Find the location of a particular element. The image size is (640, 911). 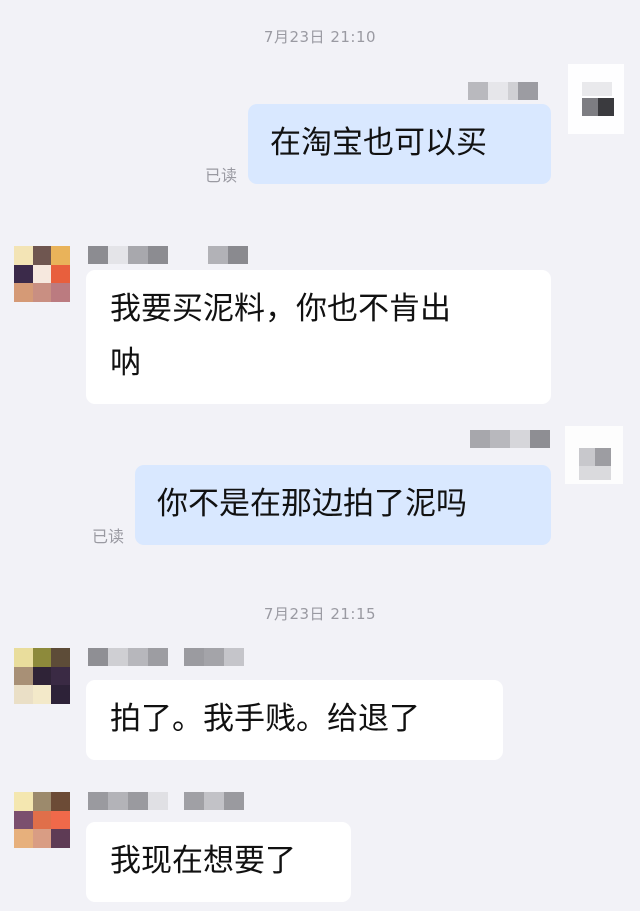

incoming-message-bubble: 拍了。我手贱。给退了 is located at coordinates (294, 720).